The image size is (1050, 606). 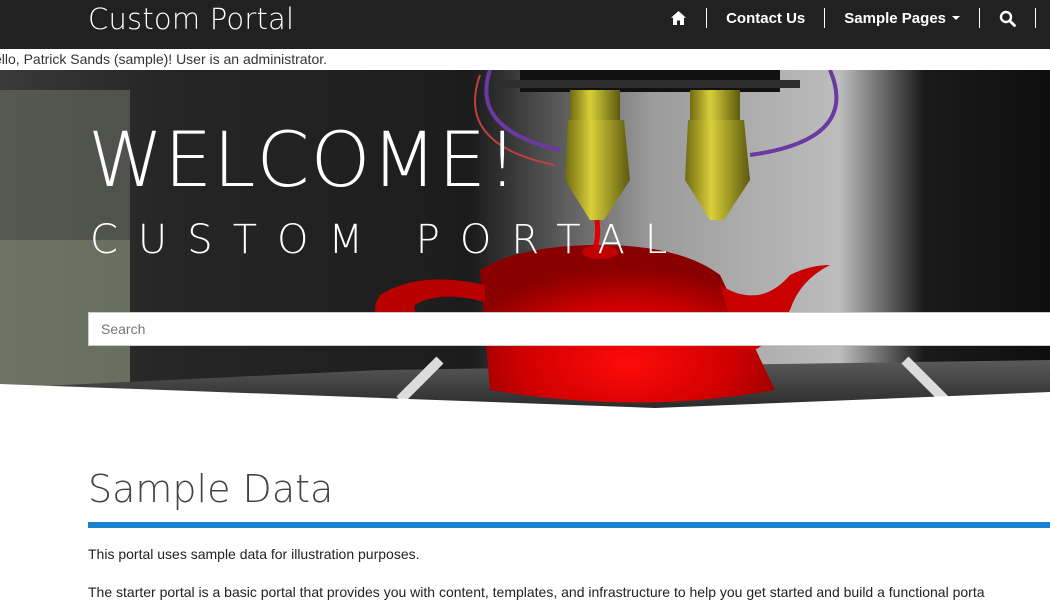 I want to click on home-link, so click(x=678, y=18).